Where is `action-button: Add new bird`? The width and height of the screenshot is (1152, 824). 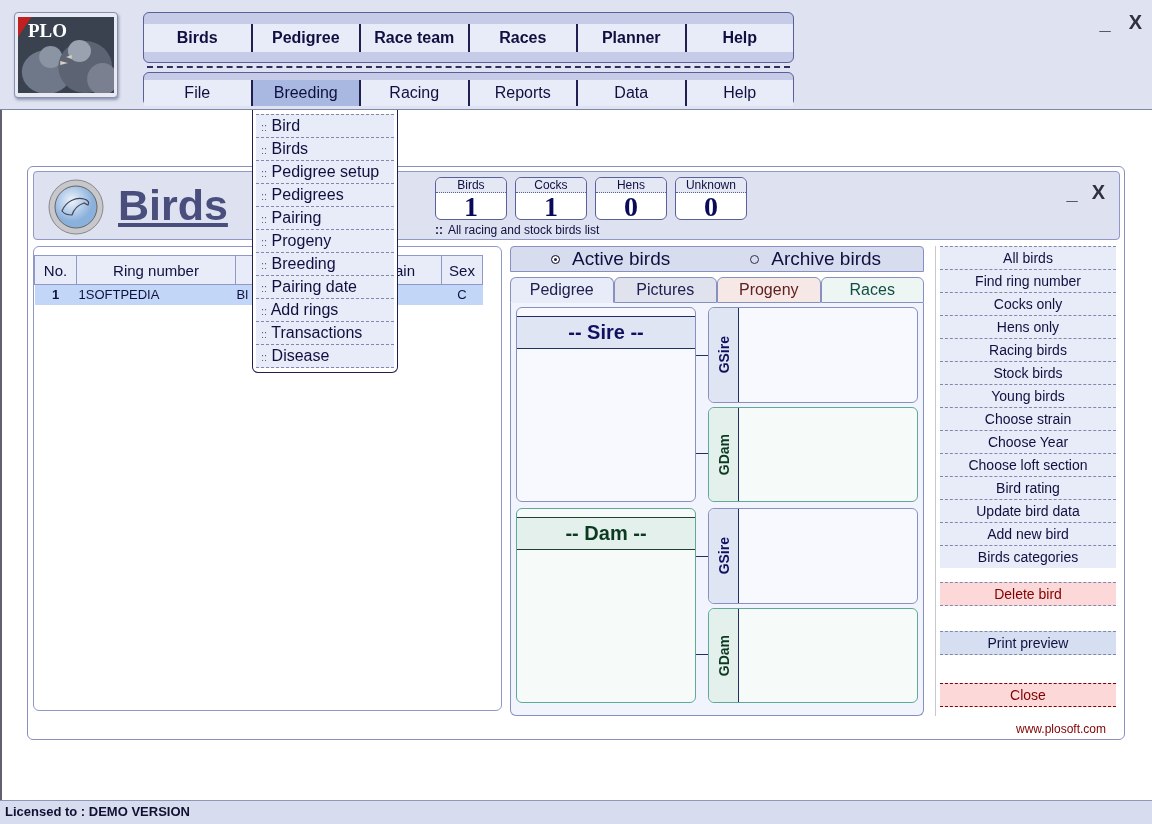
action-button: Add new bird is located at coordinates (1028, 533).